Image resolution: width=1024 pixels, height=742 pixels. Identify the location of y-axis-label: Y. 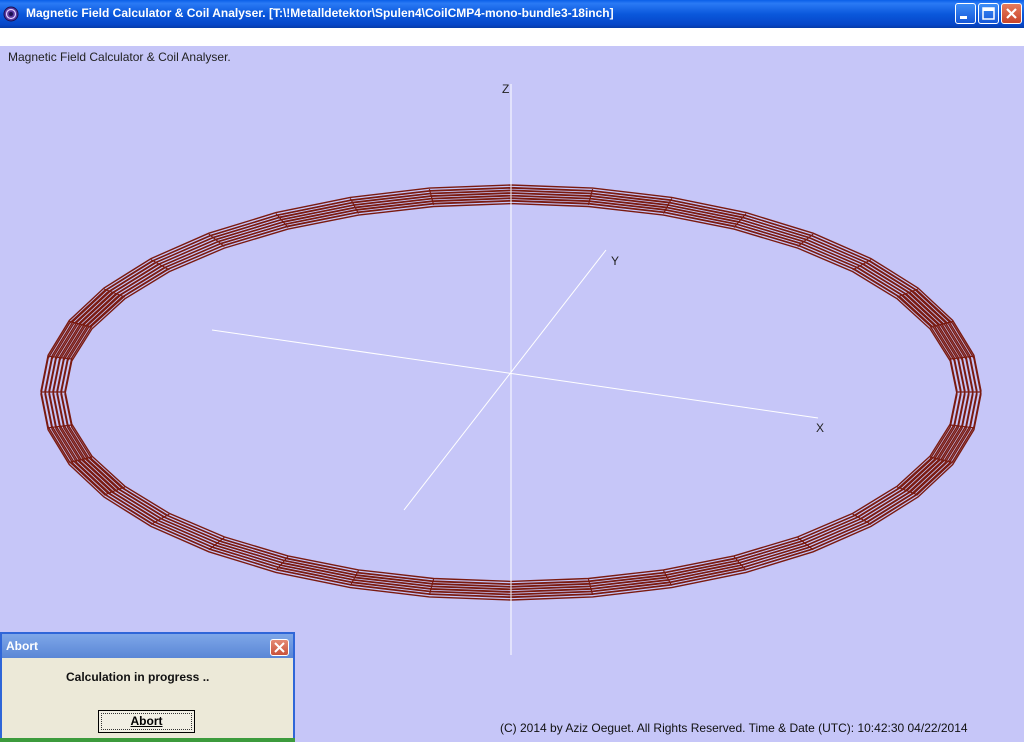
(615, 261).